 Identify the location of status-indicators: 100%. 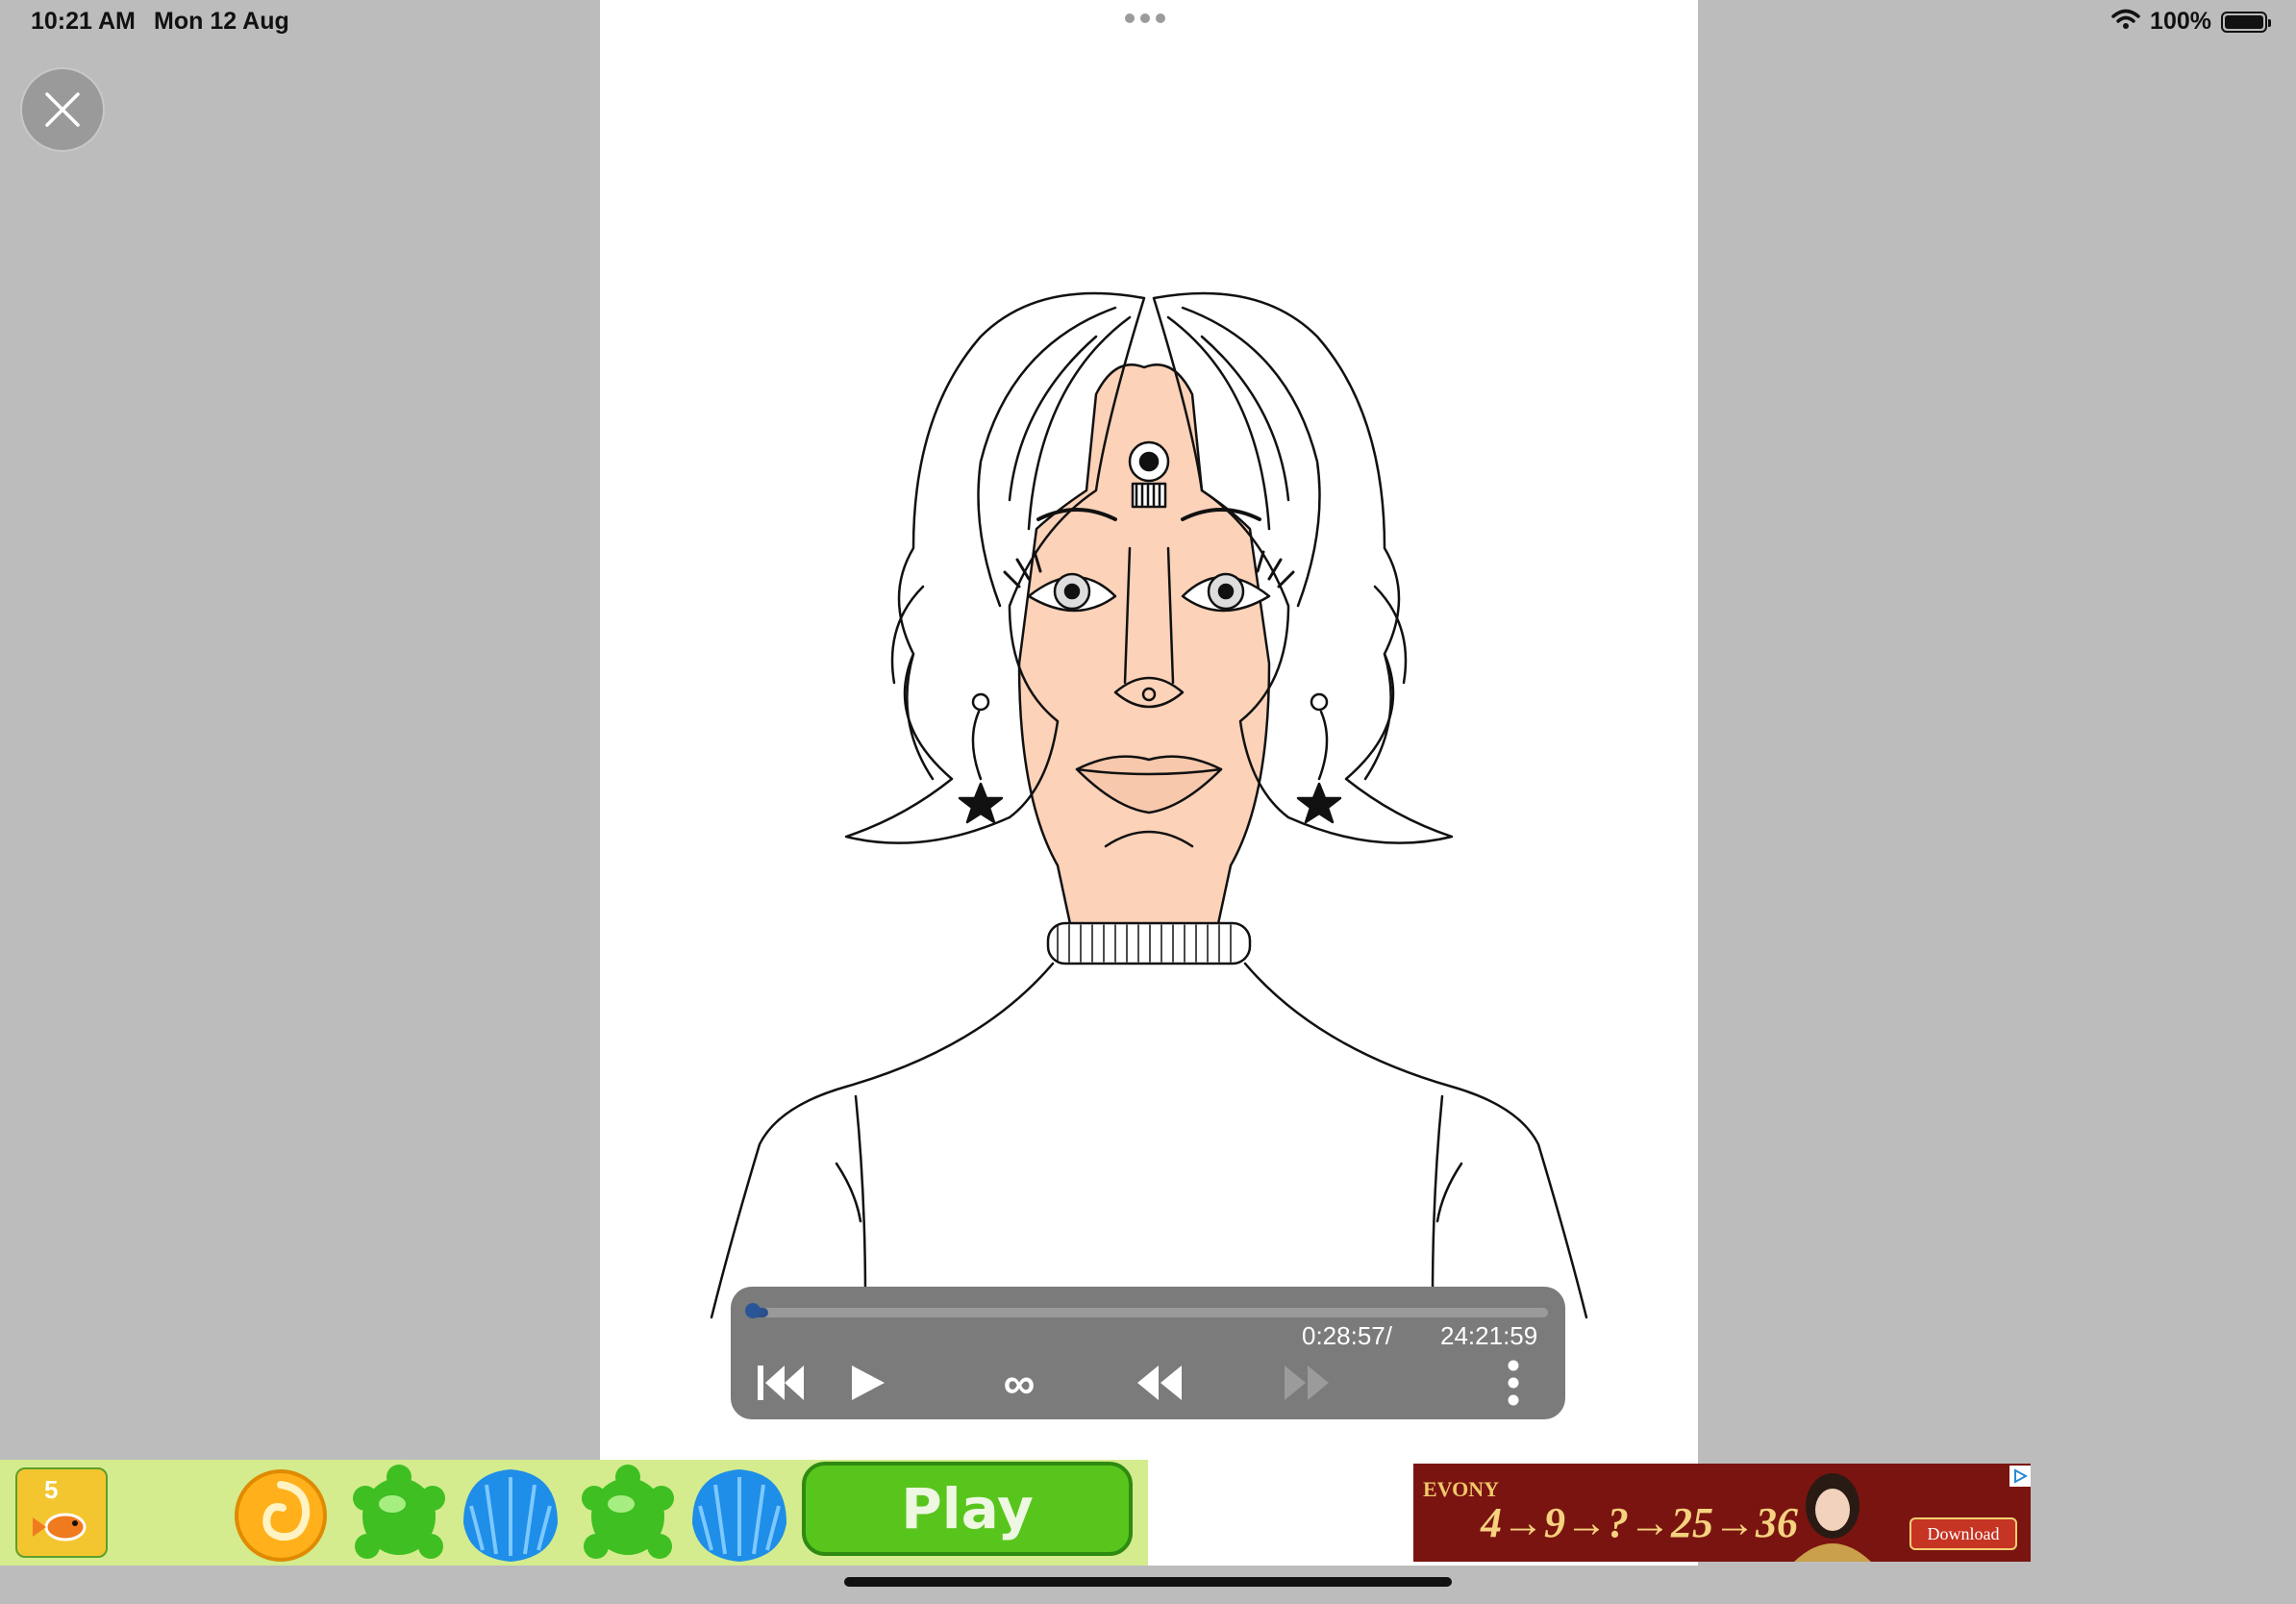
(2191, 22).